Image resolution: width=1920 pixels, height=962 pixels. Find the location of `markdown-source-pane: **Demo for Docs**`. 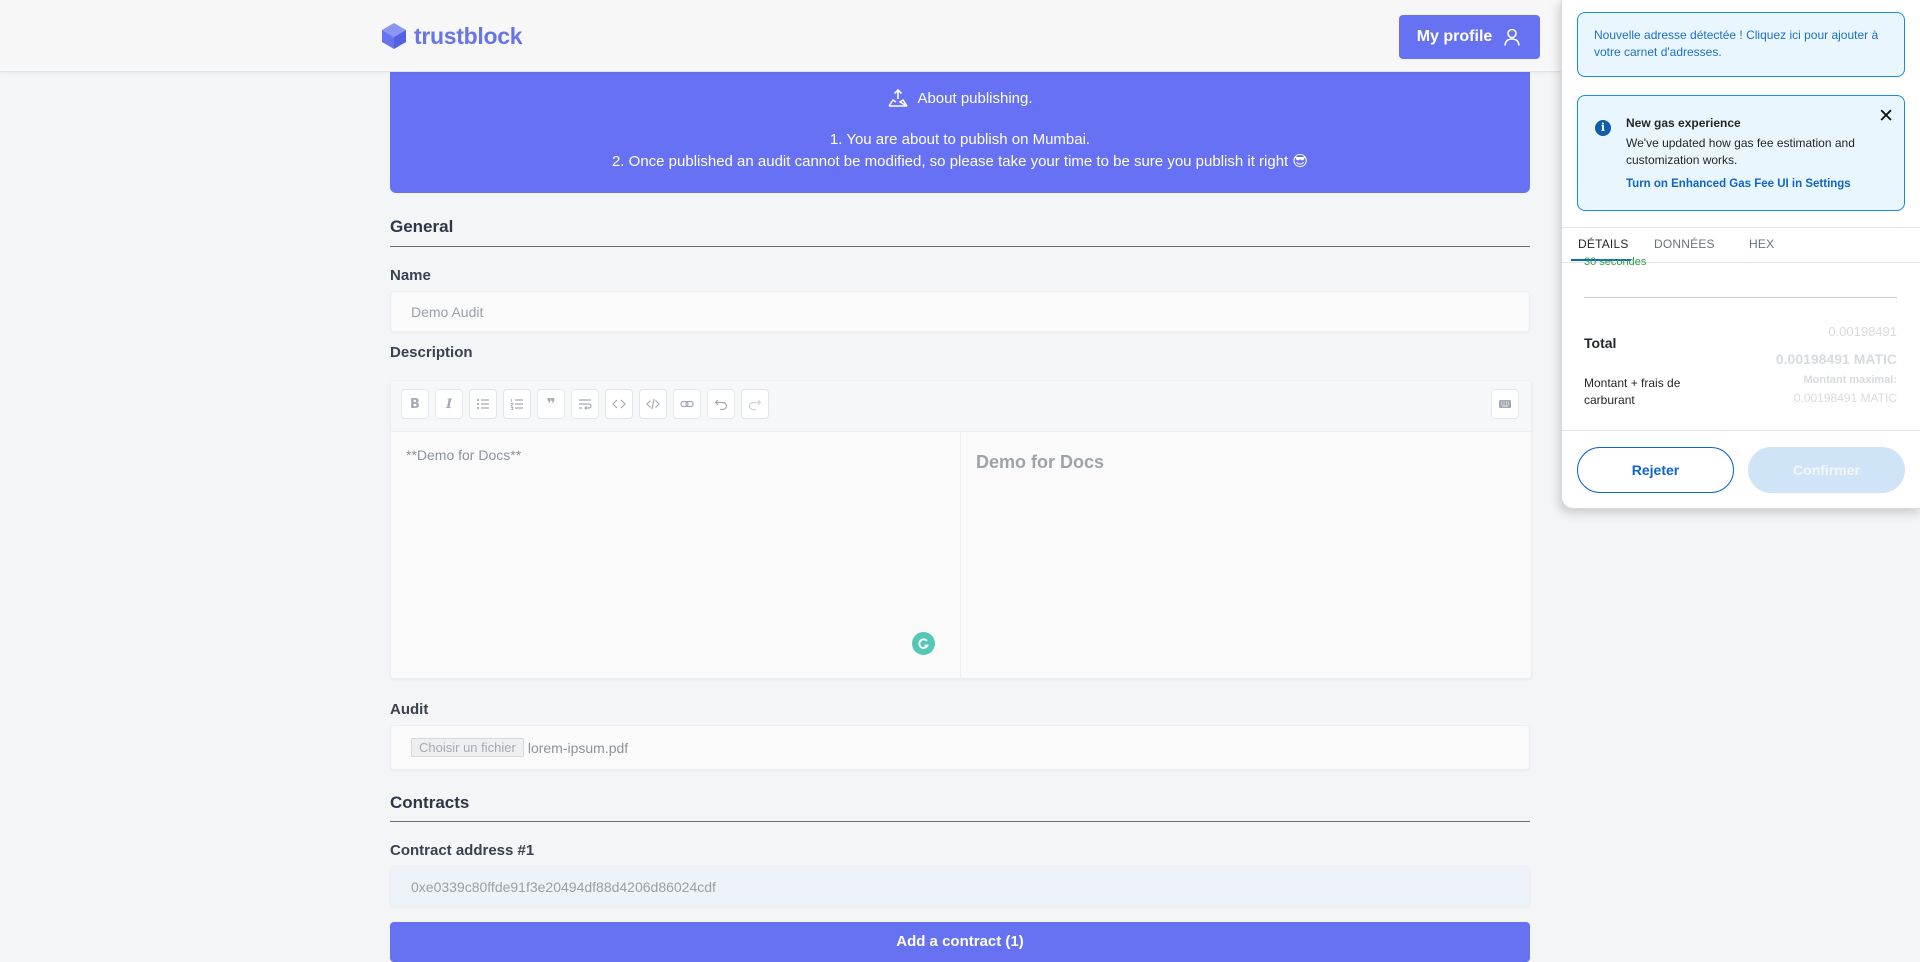

markdown-source-pane: **Demo for Docs** is located at coordinates (676, 555).